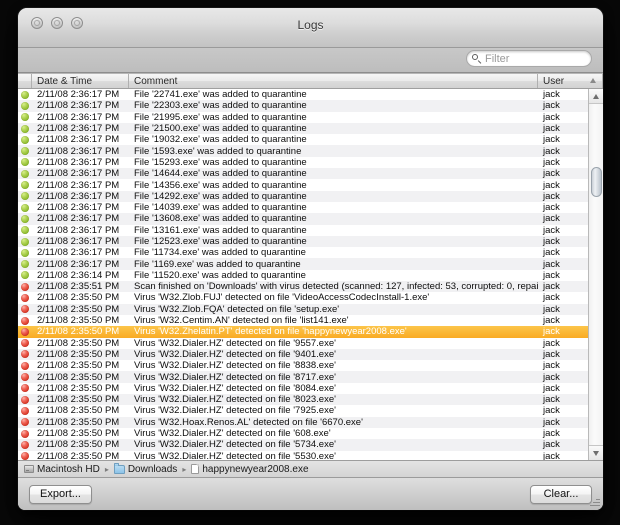  I want to click on chevron-up-icon, so click(596, 96).